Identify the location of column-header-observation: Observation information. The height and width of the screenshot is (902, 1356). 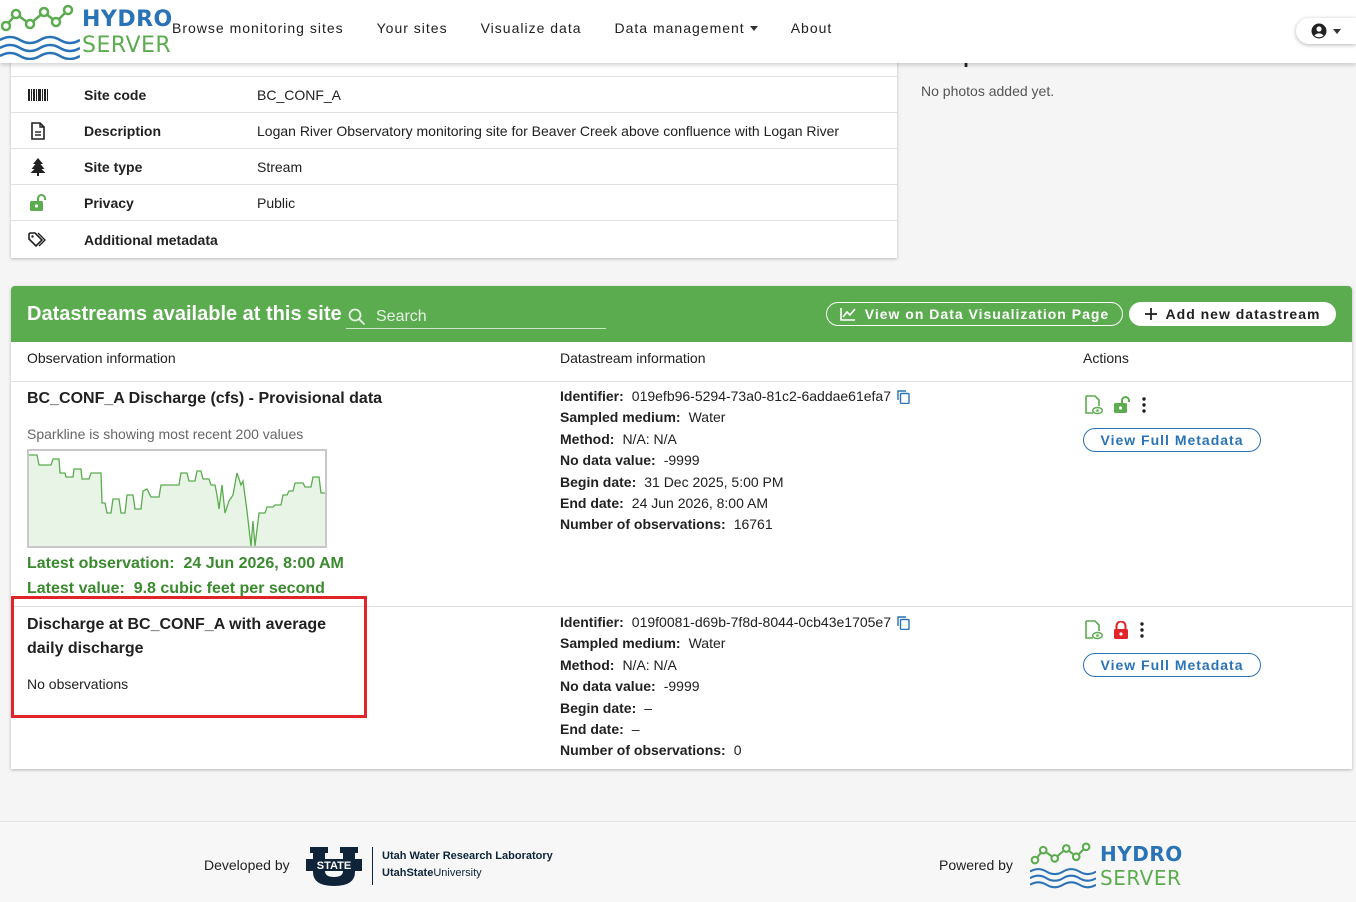
(101, 358).